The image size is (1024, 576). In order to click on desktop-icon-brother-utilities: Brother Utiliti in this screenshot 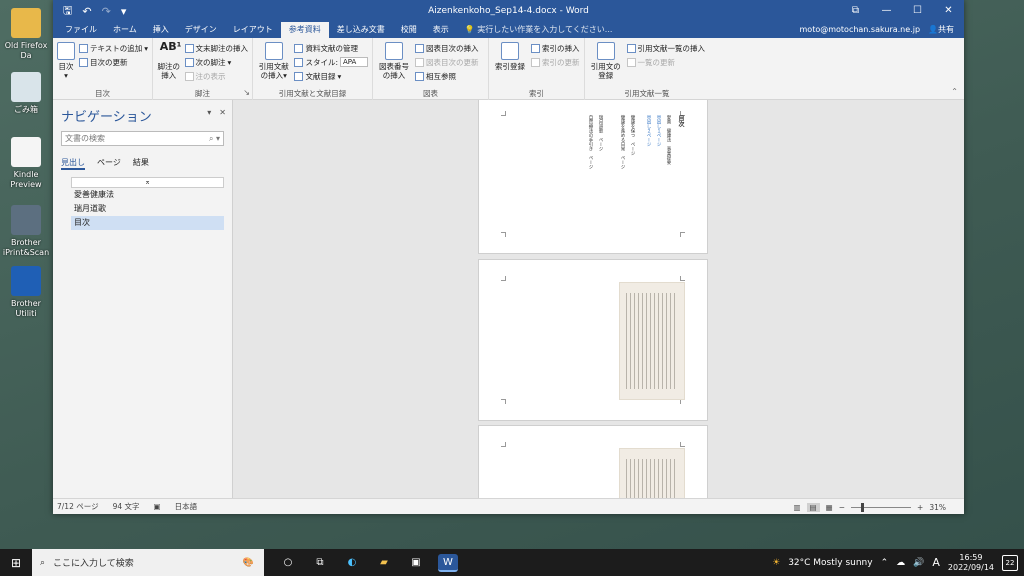, I will do `click(26, 292)`.